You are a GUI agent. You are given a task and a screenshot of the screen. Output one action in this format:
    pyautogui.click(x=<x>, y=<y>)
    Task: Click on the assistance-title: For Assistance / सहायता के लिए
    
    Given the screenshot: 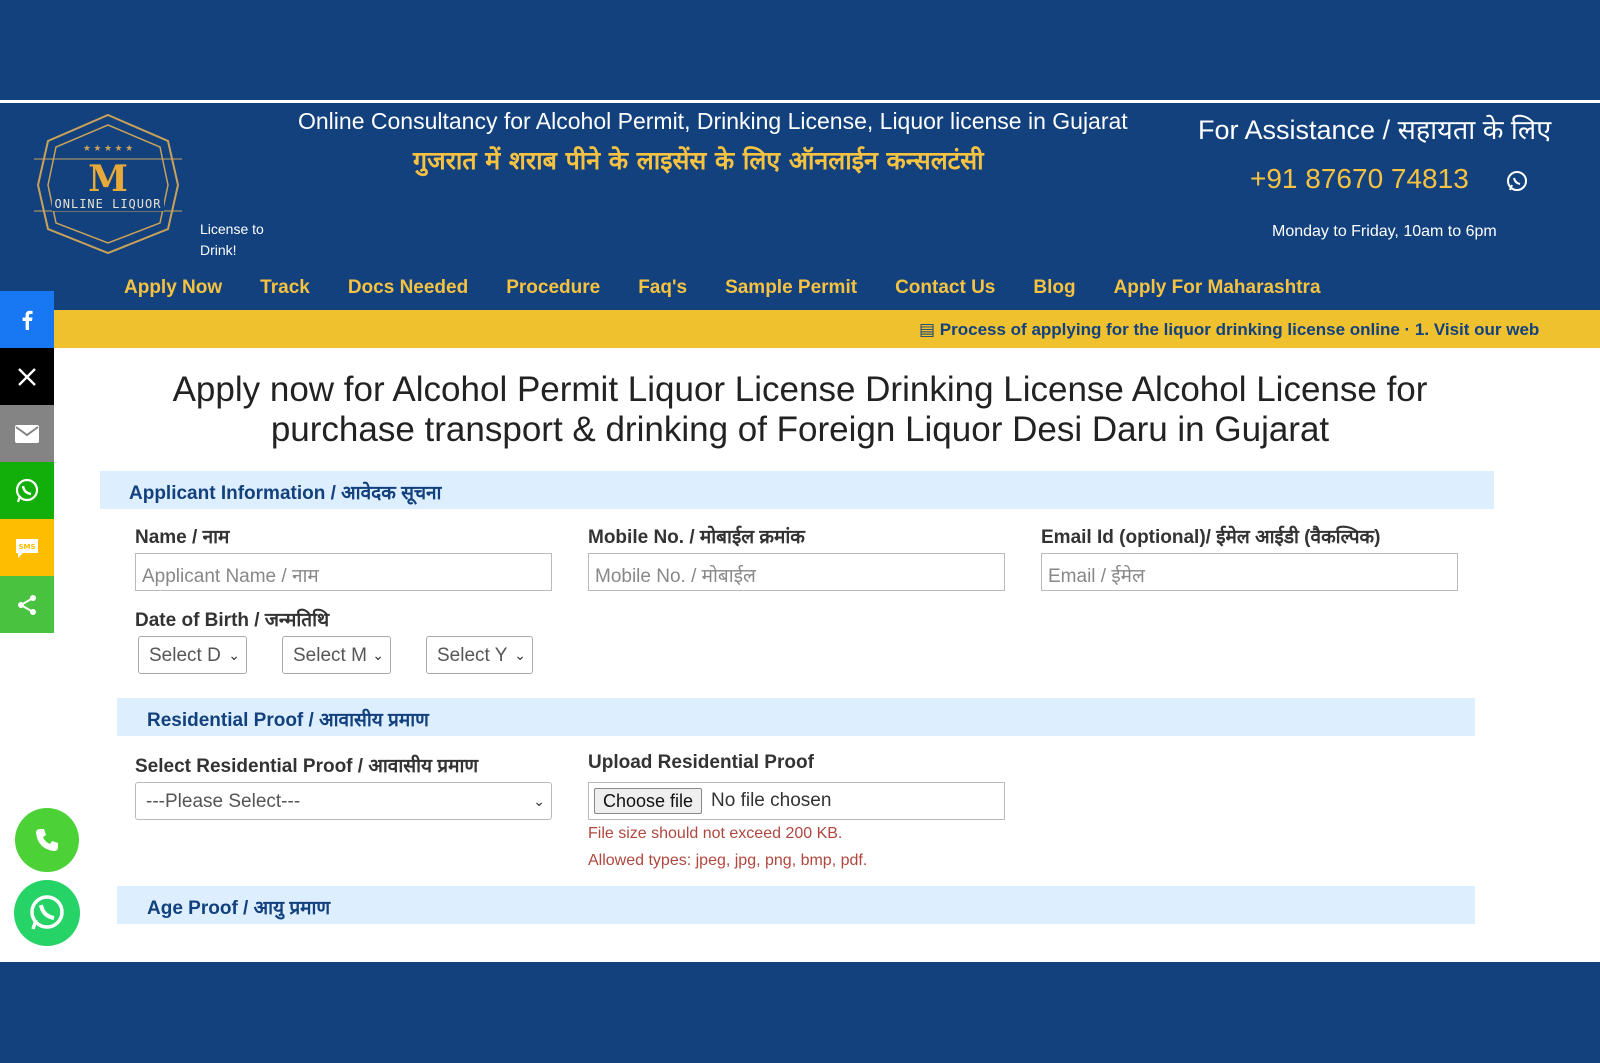 What is the action you would take?
    pyautogui.click(x=1375, y=130)
    